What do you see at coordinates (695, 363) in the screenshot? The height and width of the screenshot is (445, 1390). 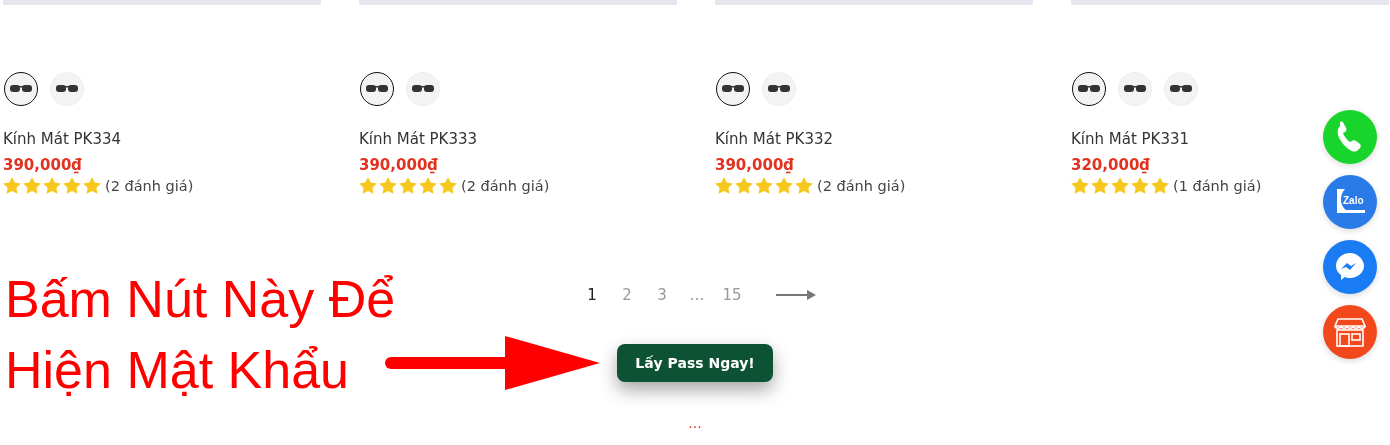 I see `get-pass-button: Lấy Pass Ngay!` at bounding box center [695, 363].